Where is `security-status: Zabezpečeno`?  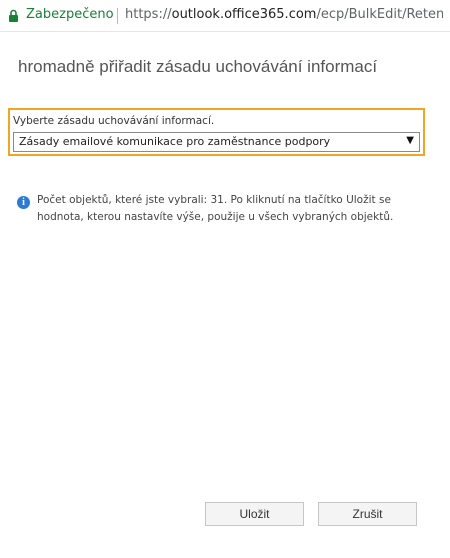
security-status: Zabezpečeno is located at coordinates (70, 14).